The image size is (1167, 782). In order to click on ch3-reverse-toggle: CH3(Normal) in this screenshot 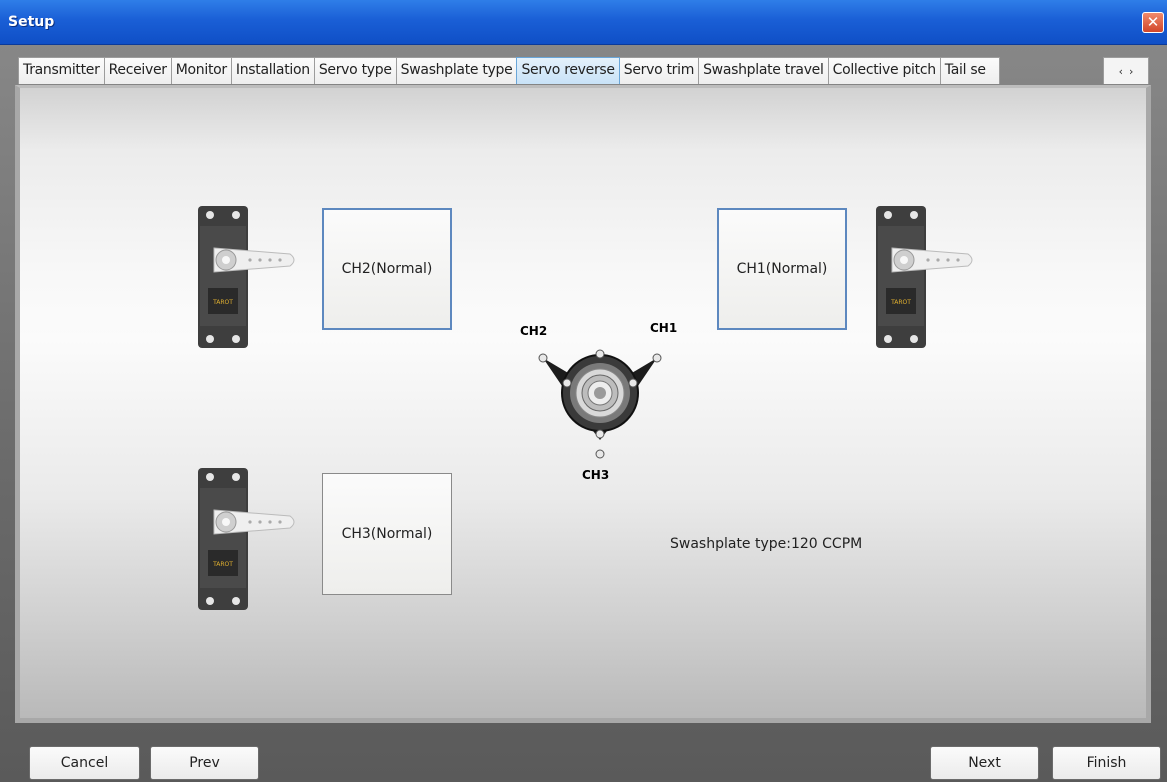, I will do `click(387, 534)`.